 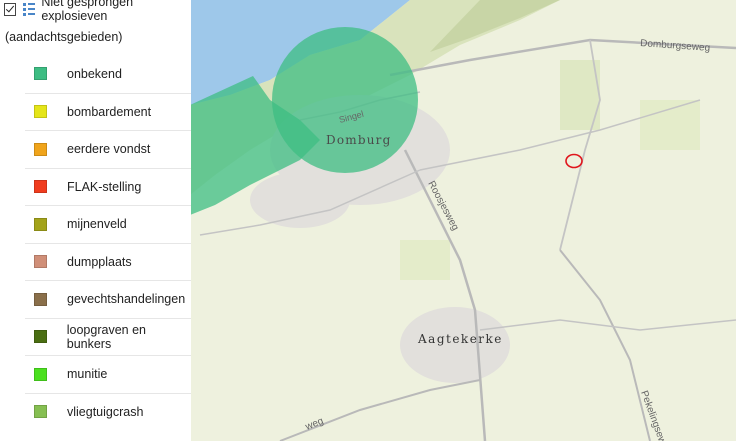 What do you see at coordinates (87, 11) in the screenshot?
I see `layer-title: Niet gesprongen explosieven` at bounding box center [87, 11].